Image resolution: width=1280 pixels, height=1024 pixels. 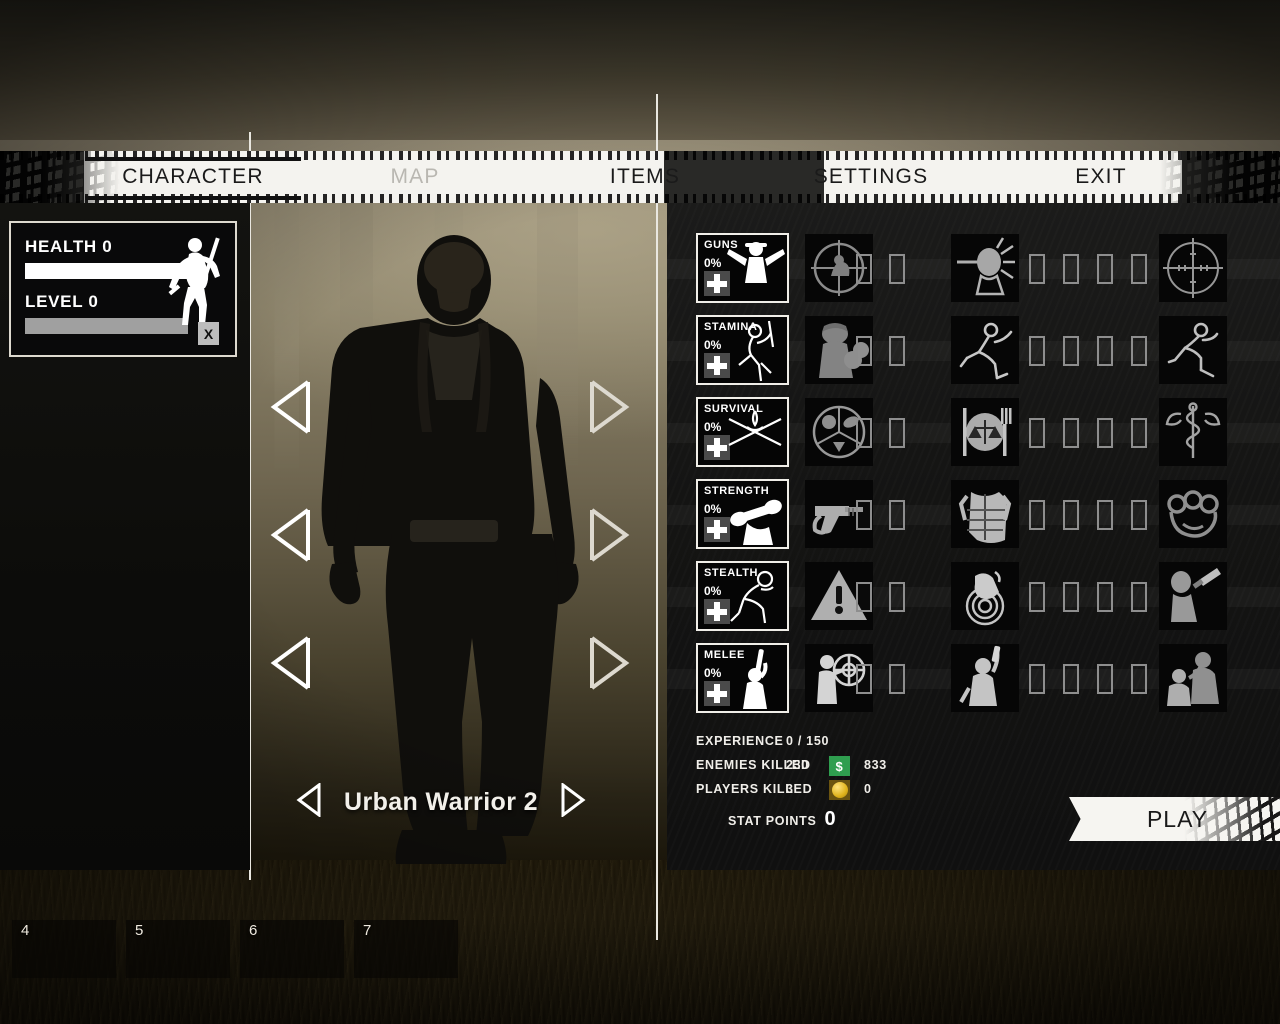 What do you see at coordinates (871, 177) in the screenshot?
I see `nav-tab-settings: SETTINGS` at bounding box center [871, 177].